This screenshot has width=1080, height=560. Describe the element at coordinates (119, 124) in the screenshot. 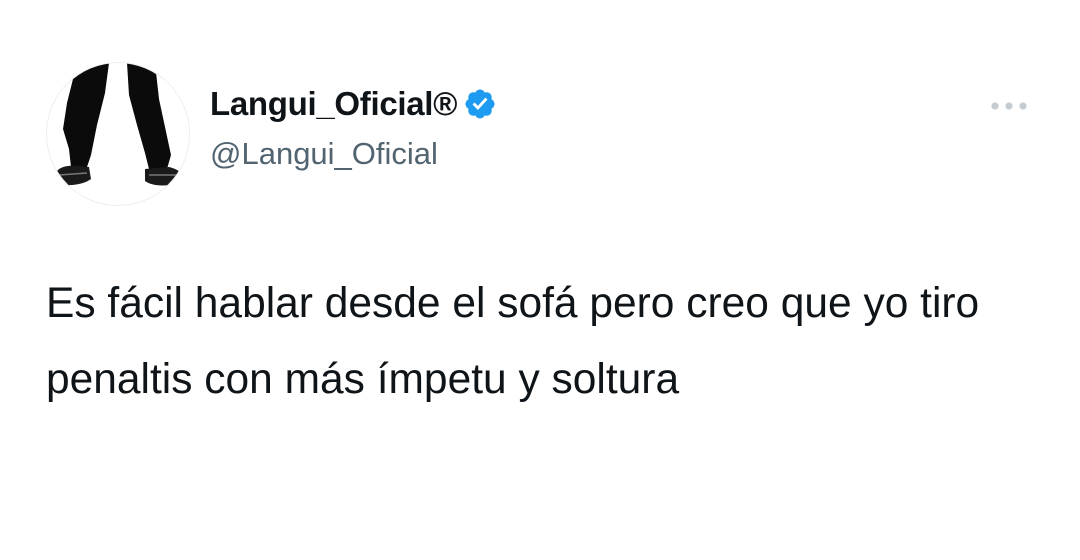

I see `legs-and-shoes-icon` at that location.